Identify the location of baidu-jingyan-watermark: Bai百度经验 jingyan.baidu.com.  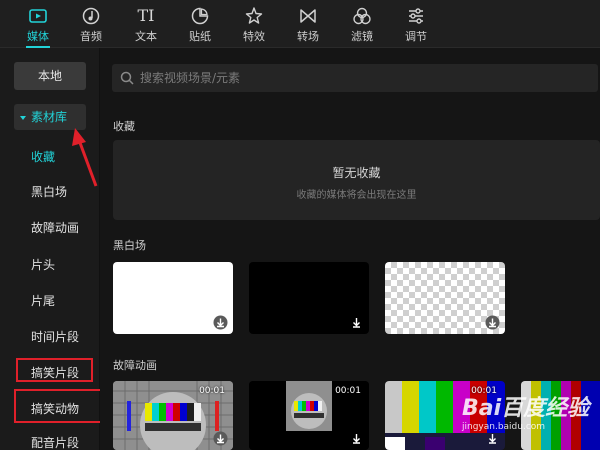
(531, 417).